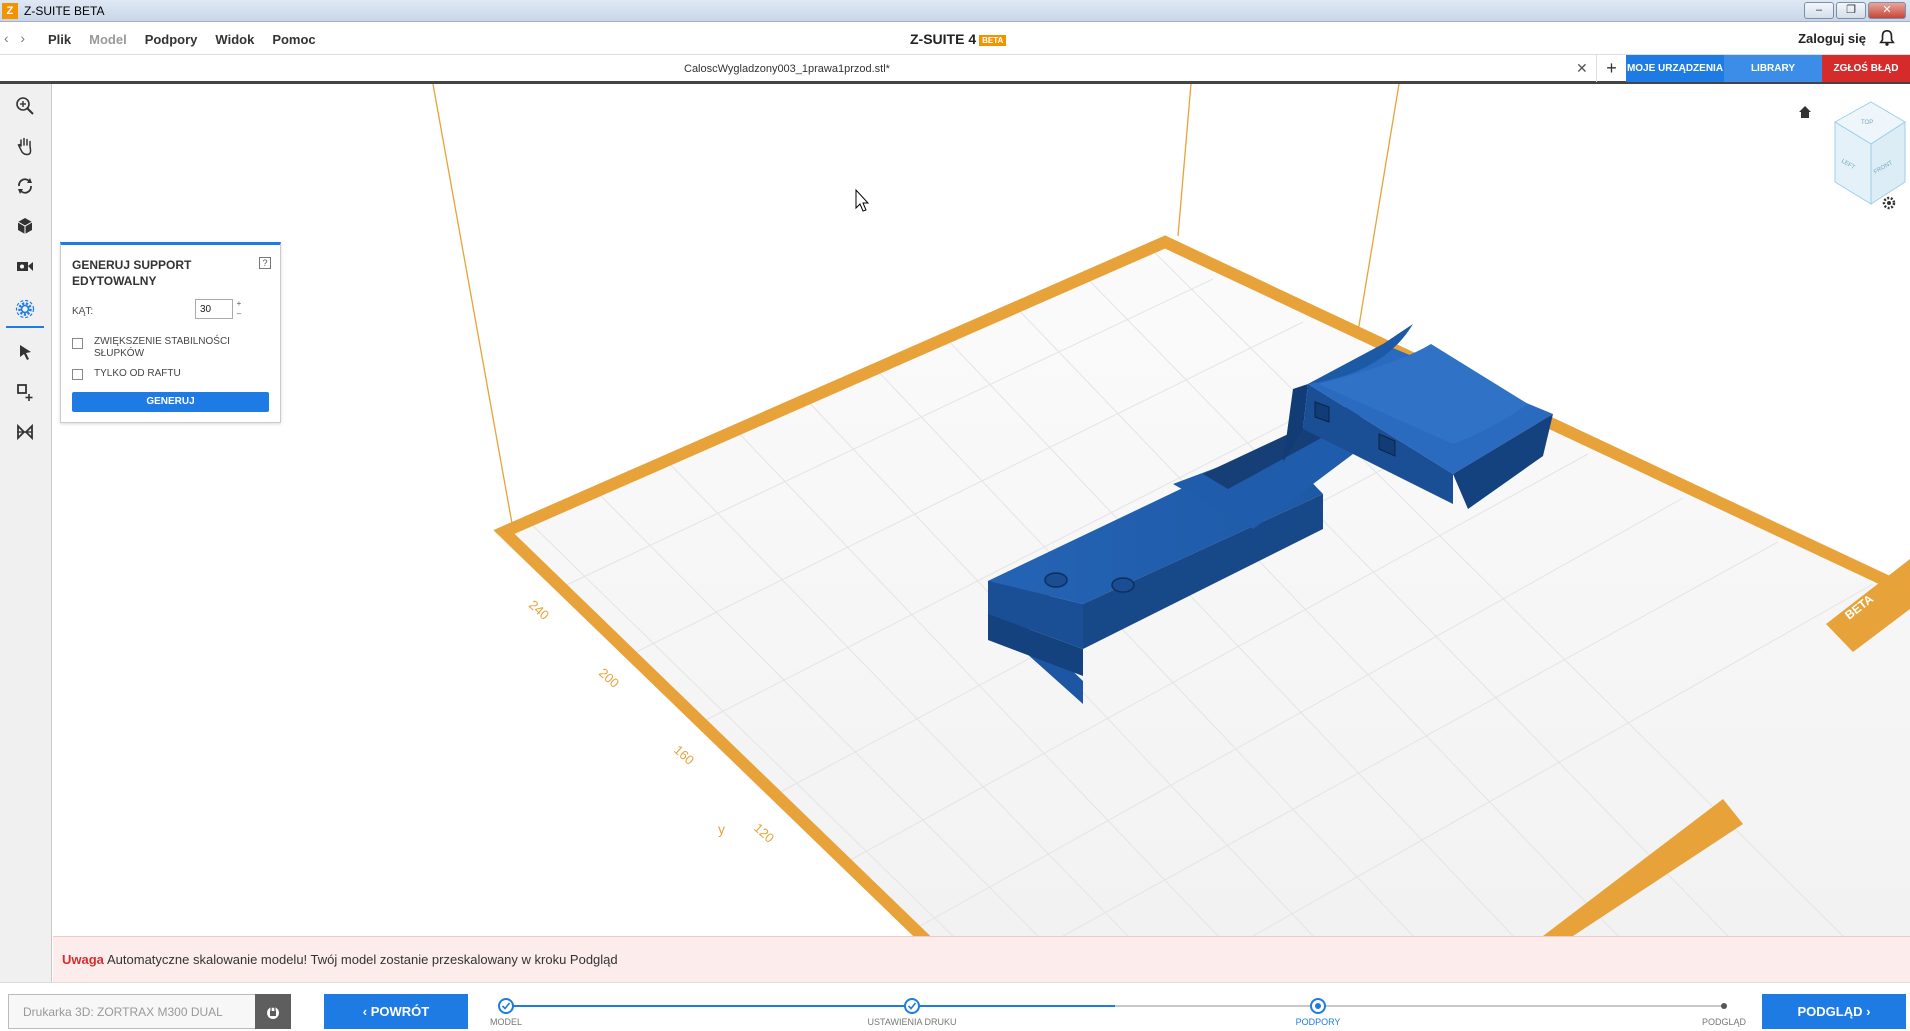 The width and height of the screenshot is (1910, 1031). I want to click on app-logo-icon: Z, so click(10, 11).